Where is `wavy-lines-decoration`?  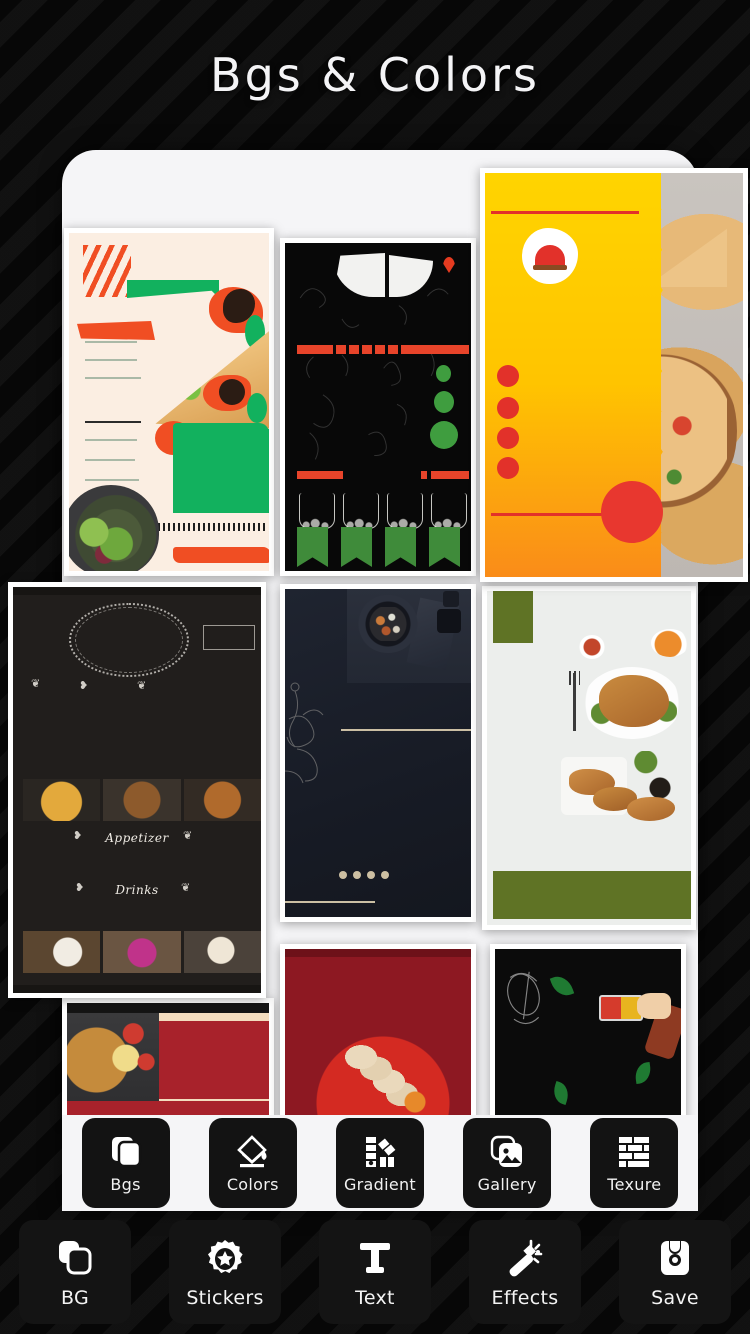
wavy-lines-decoration is located at coordinates (107, 271).